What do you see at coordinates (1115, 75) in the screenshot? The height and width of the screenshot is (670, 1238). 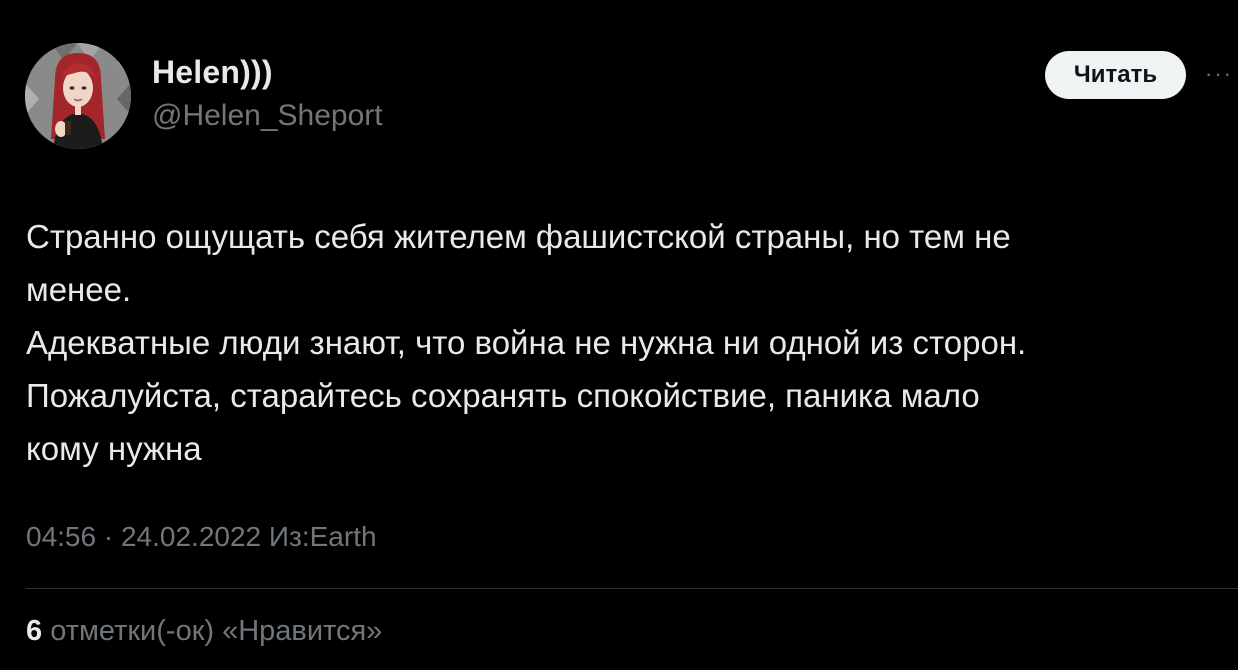 I see `follow-button: Читать` at bounding box center [1115, 75].